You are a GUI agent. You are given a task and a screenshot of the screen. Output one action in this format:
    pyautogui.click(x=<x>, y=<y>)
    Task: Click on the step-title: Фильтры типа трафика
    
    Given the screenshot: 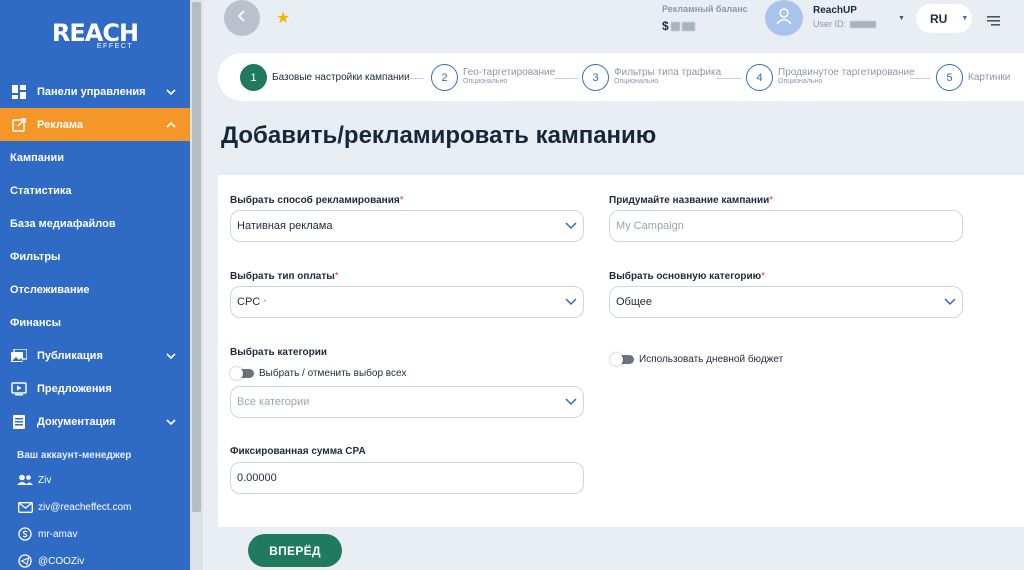 What is the action you would take?
    pyautogui.click(x=668, y=72)
    